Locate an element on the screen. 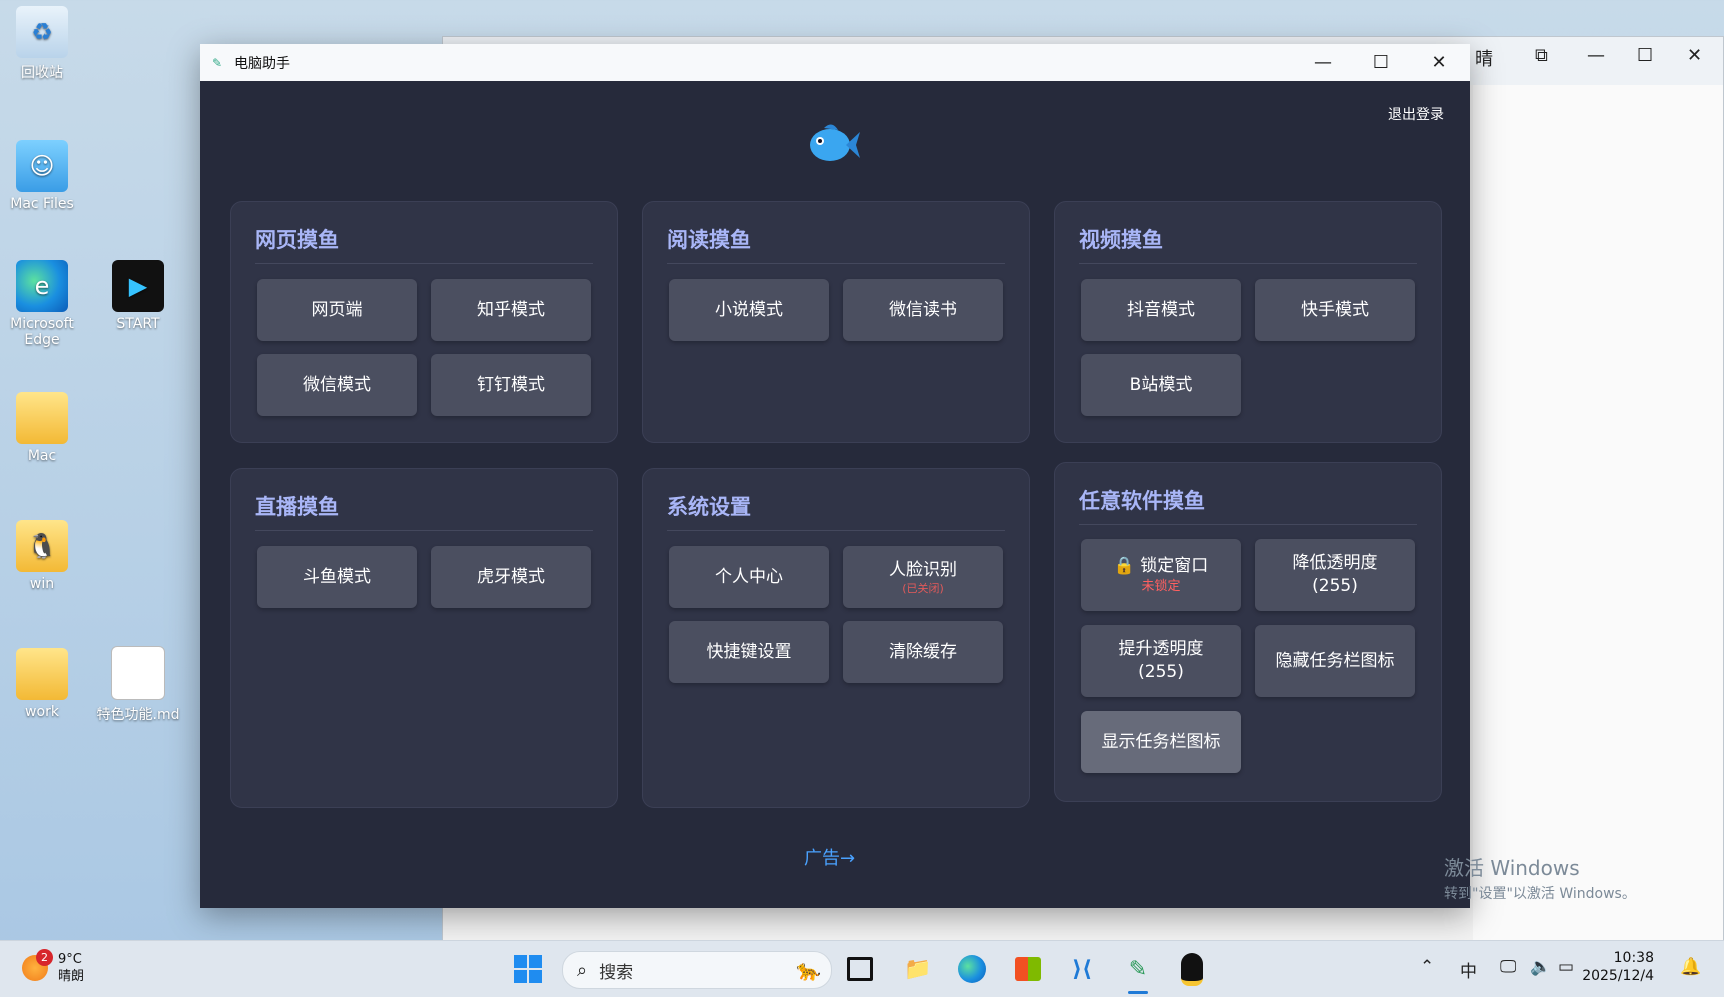  live-fishing-title: 直播摸鱼 is located at coordinates (424, 511).